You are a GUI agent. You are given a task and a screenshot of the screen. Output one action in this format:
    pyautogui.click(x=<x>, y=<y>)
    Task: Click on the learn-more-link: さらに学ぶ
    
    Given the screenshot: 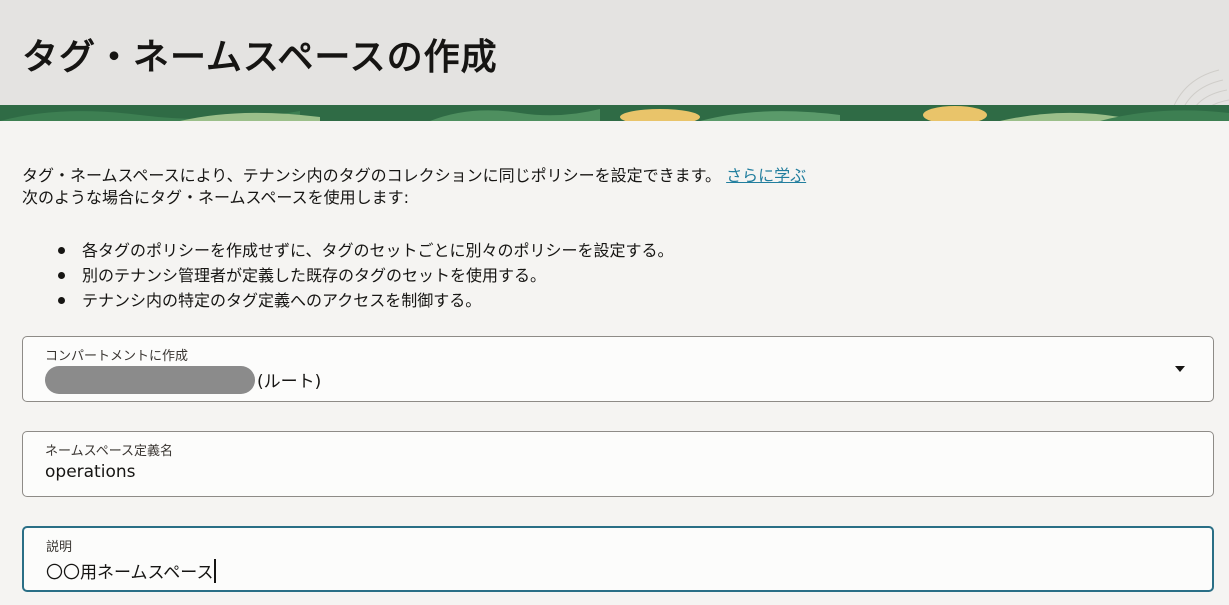 What is the action you would take?
    pyautogui.click(x=766, y=175)
    